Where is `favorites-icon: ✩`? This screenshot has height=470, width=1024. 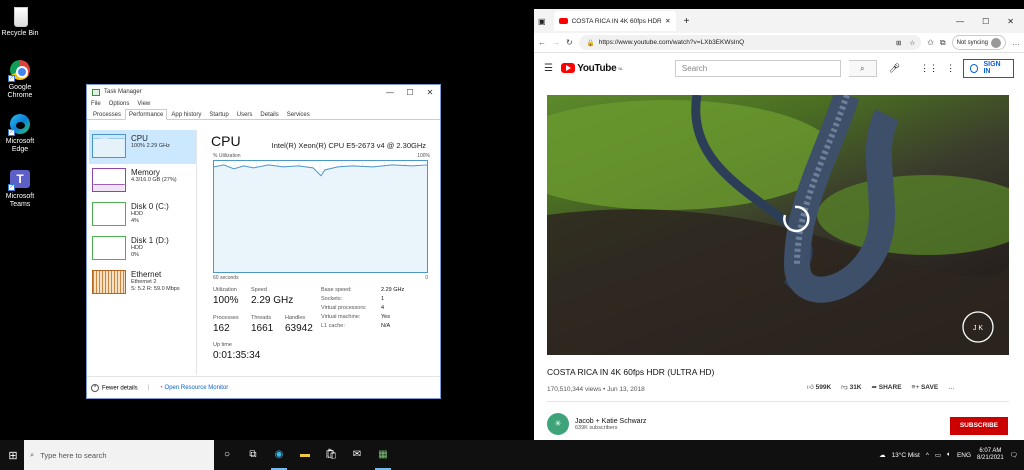
favorites-icon: ✩ is located at coordinates (930, 42).